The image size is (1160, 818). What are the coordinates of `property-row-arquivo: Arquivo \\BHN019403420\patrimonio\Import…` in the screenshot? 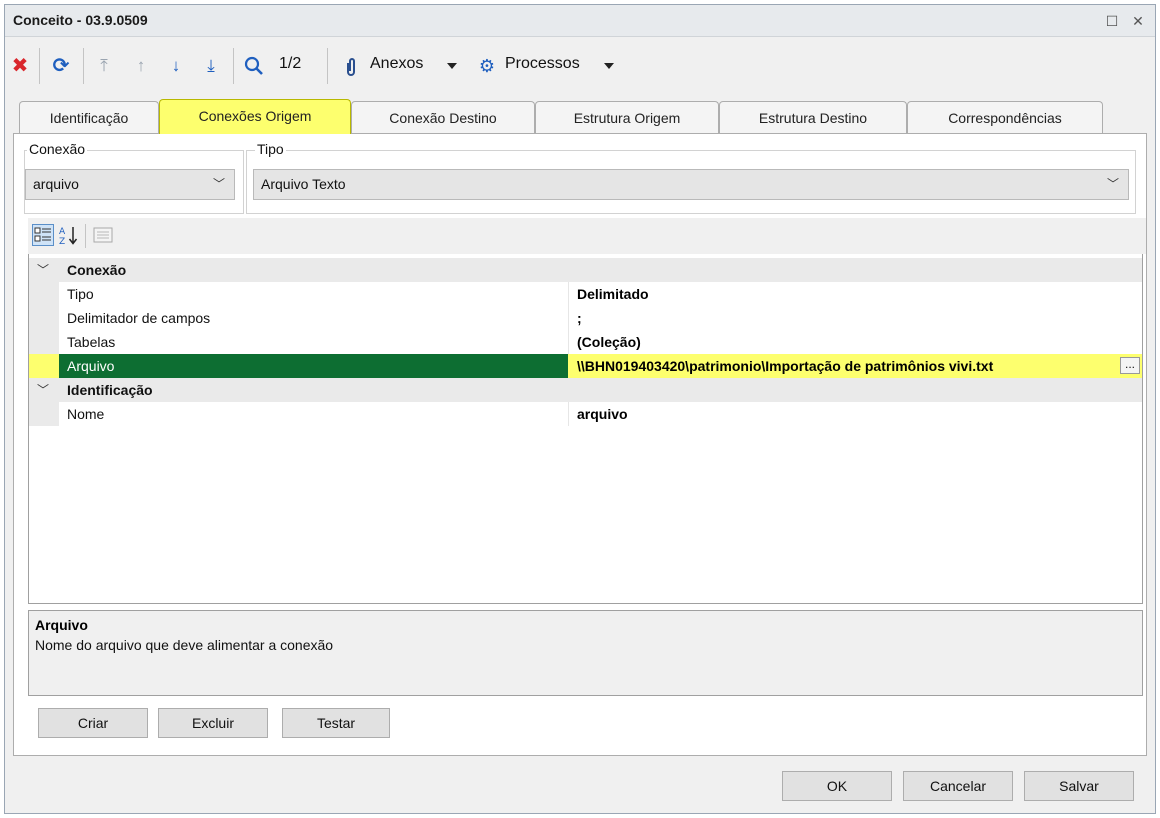 It's located at (585, 366).